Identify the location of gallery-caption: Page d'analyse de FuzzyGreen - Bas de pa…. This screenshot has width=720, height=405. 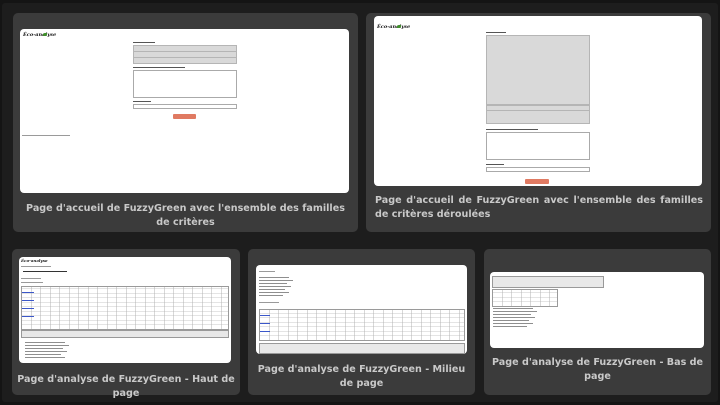
(597, 369).